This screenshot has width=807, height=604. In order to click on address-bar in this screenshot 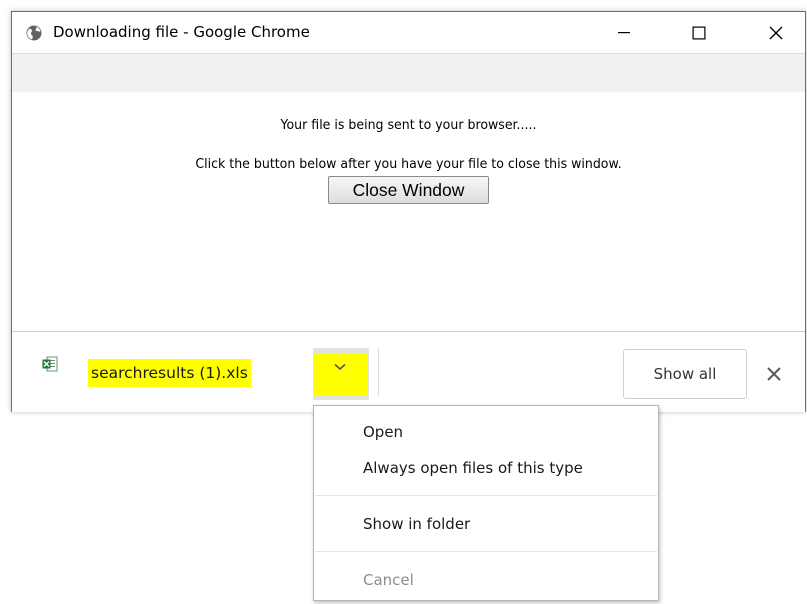, I will do `click(408, 73)`.